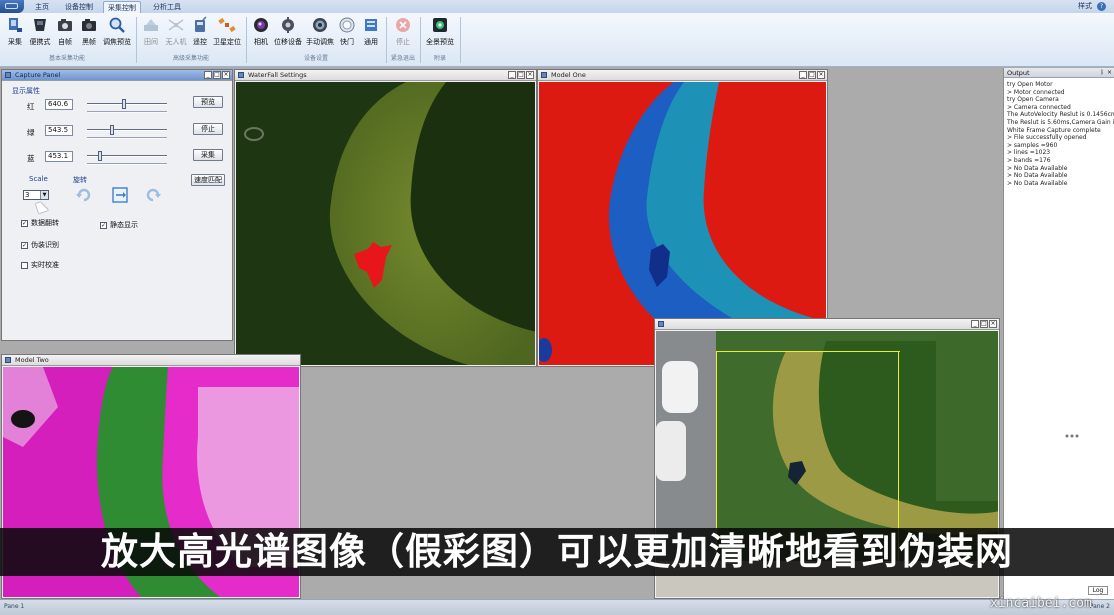 Image resolution: width=1114 pixels, height=615 pixels. Describe the element at coordinates (112, 130) in the screenshot. I see `green-slider-thumb` at that location.